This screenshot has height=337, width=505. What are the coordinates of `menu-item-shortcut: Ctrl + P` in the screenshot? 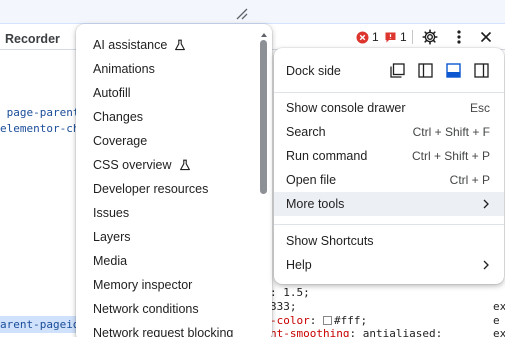 It's located at (469, 180).